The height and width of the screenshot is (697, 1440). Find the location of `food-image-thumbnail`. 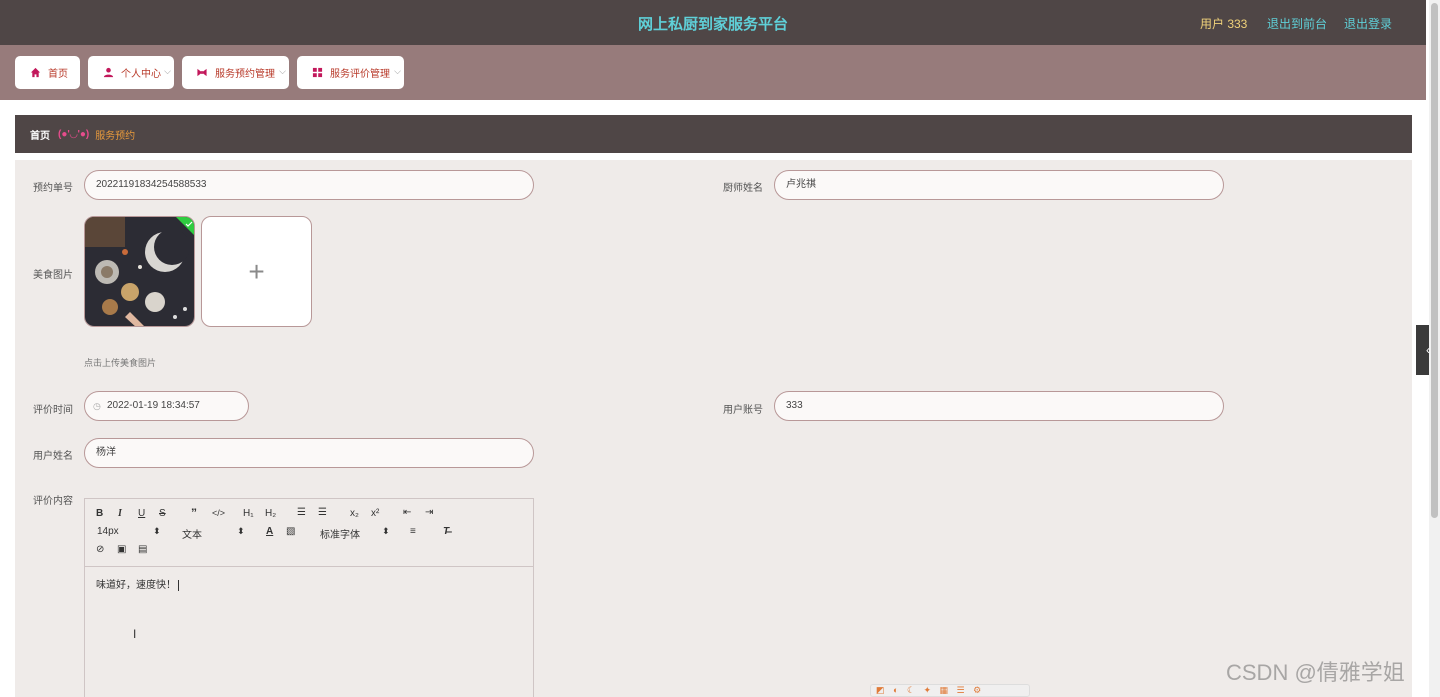

food-image-thumbnail is located at coordinates (139, 271).